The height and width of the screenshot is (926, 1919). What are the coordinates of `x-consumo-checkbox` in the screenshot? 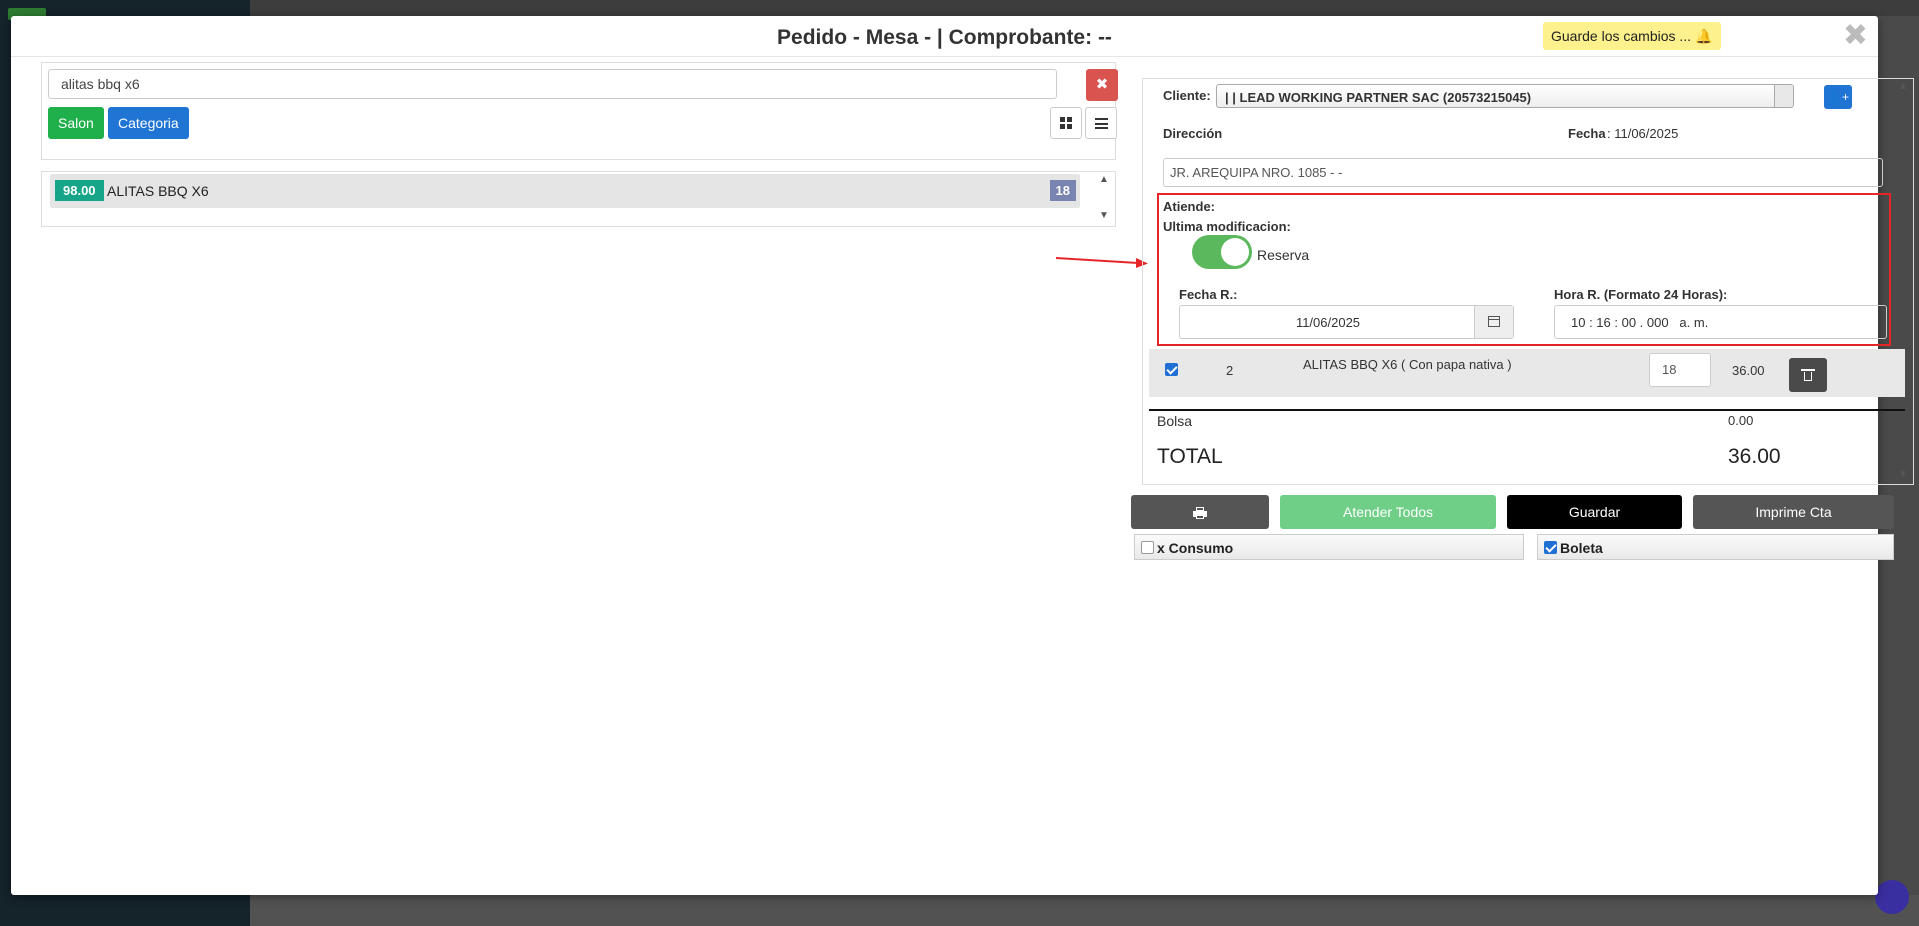 It's located at (1147, 547).